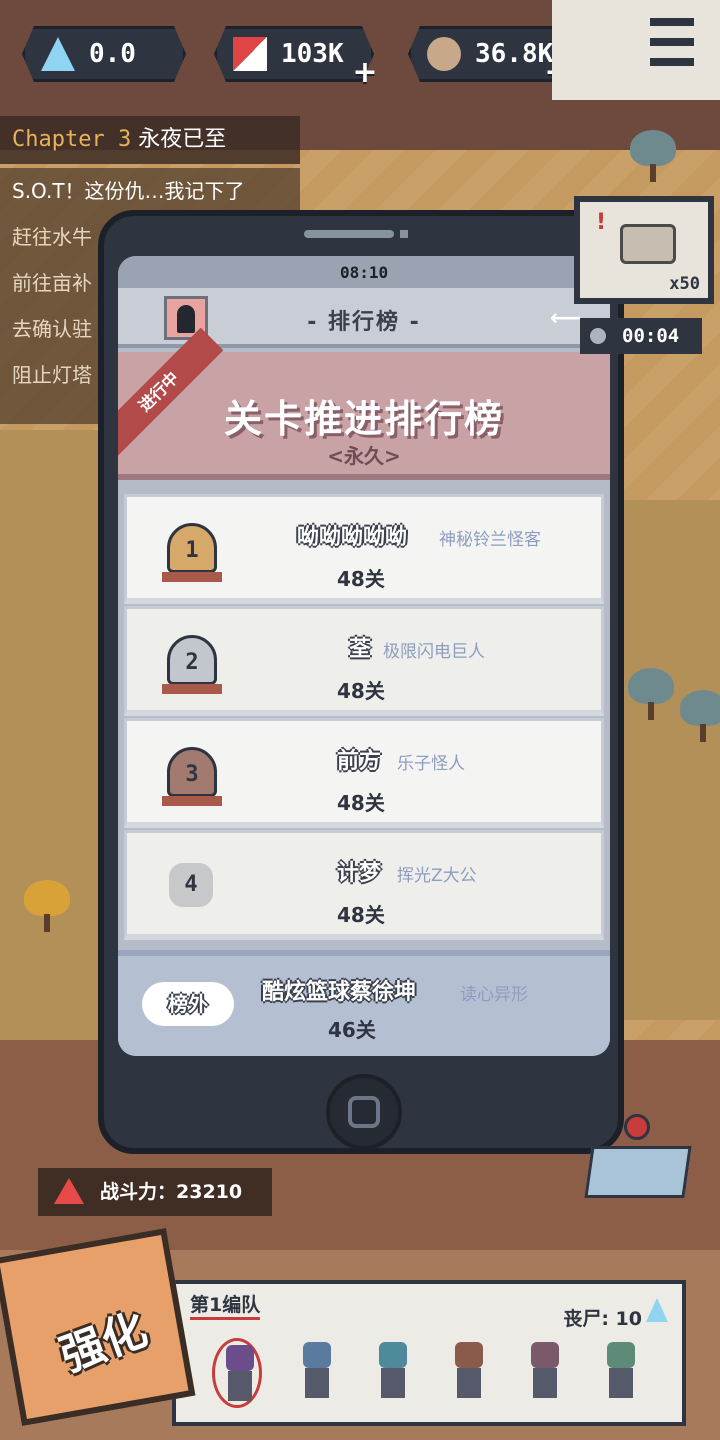 Image resolution: width=720 pixels, height=1440 pixels. I want to click on grass-patch, so click(665, 760).